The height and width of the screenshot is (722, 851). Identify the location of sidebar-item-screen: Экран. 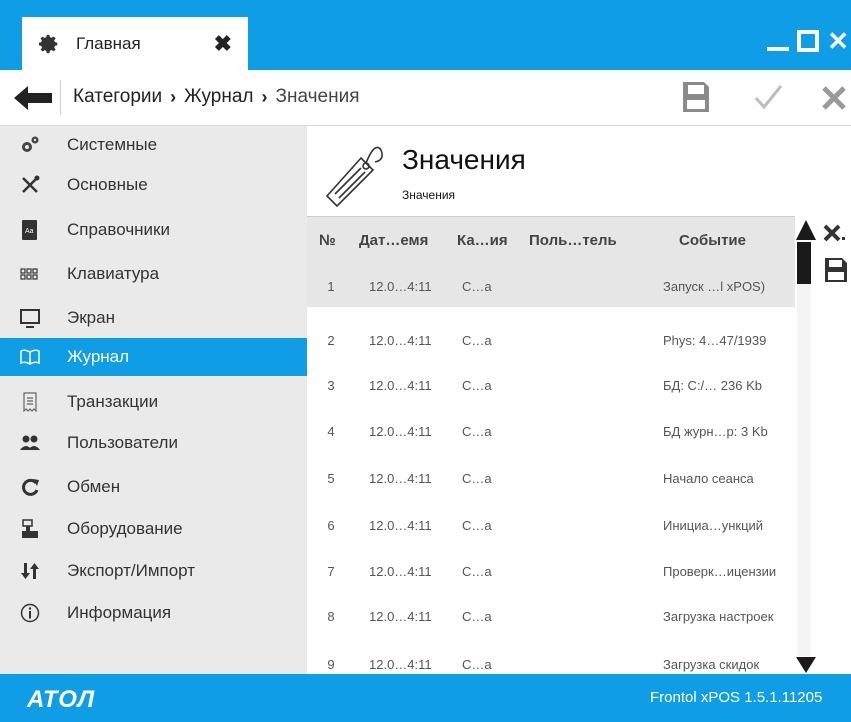
(153, 318).